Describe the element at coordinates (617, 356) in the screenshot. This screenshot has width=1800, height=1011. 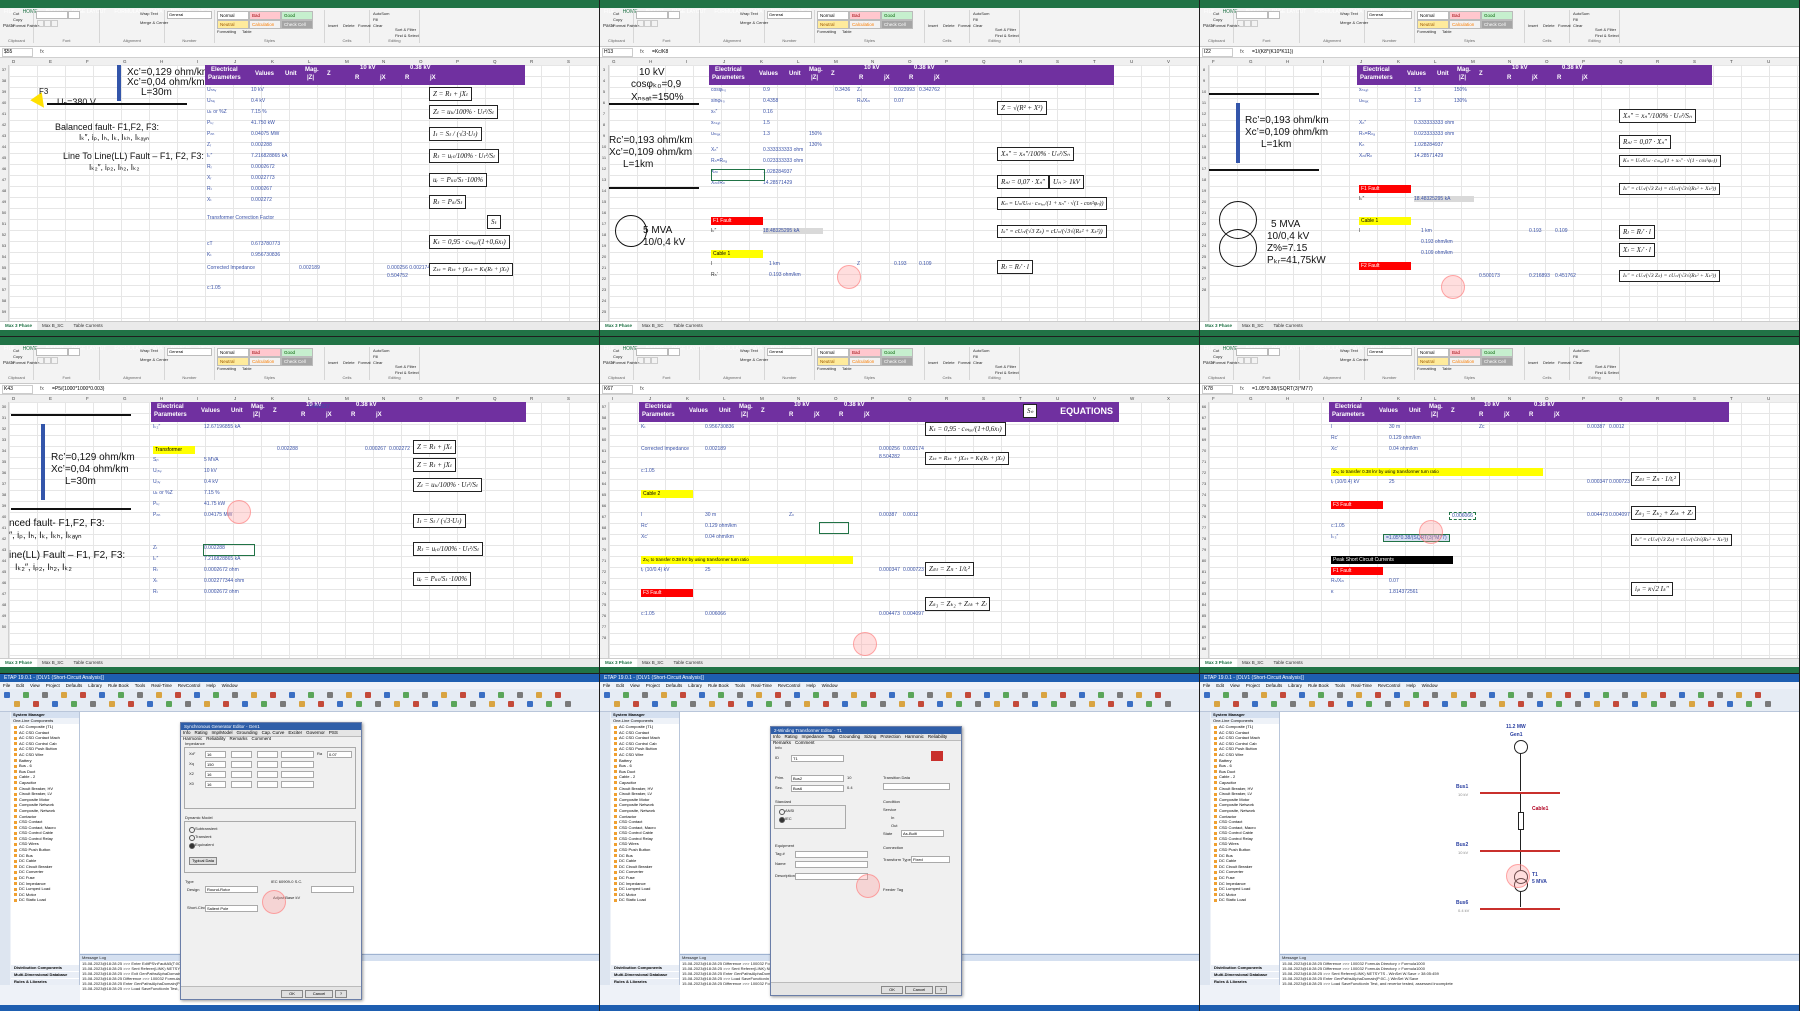
I see `copy-button: Copy` at that location.